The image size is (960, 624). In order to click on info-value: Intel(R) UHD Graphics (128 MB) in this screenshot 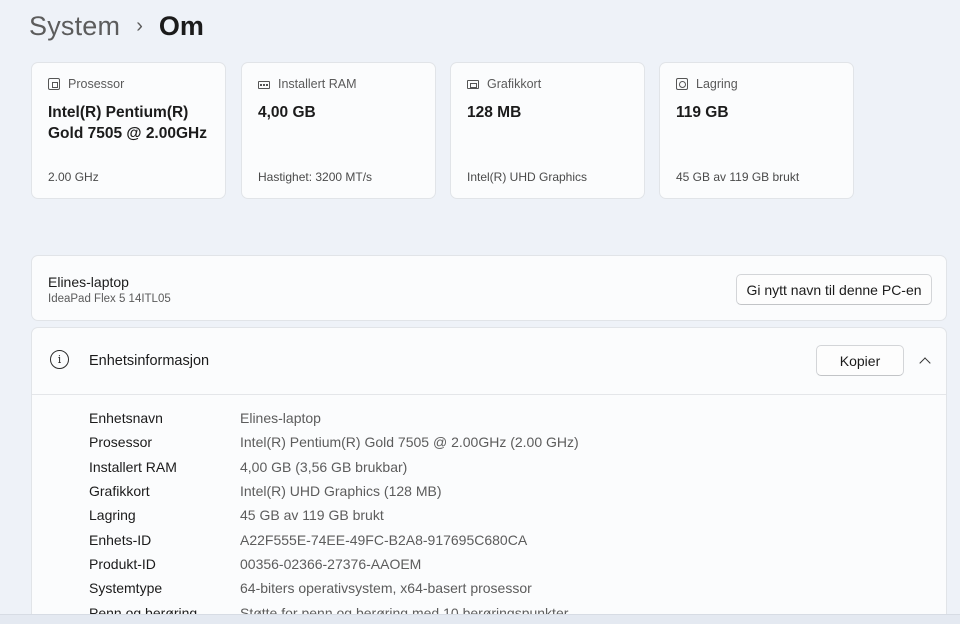, I will do `click(341, 491)`.